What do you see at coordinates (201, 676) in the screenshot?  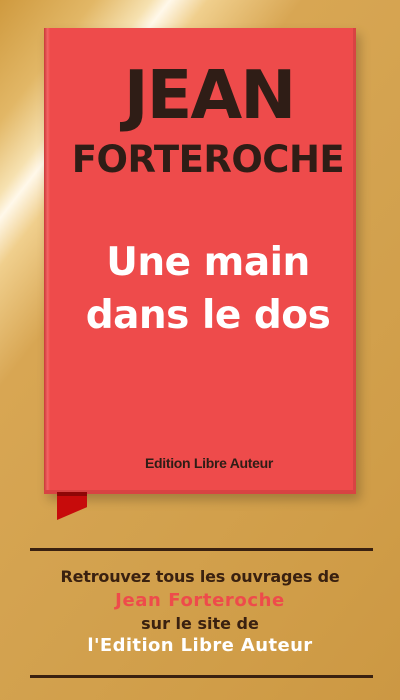 I see `bottom-divider` at bounding box center [201, 676].